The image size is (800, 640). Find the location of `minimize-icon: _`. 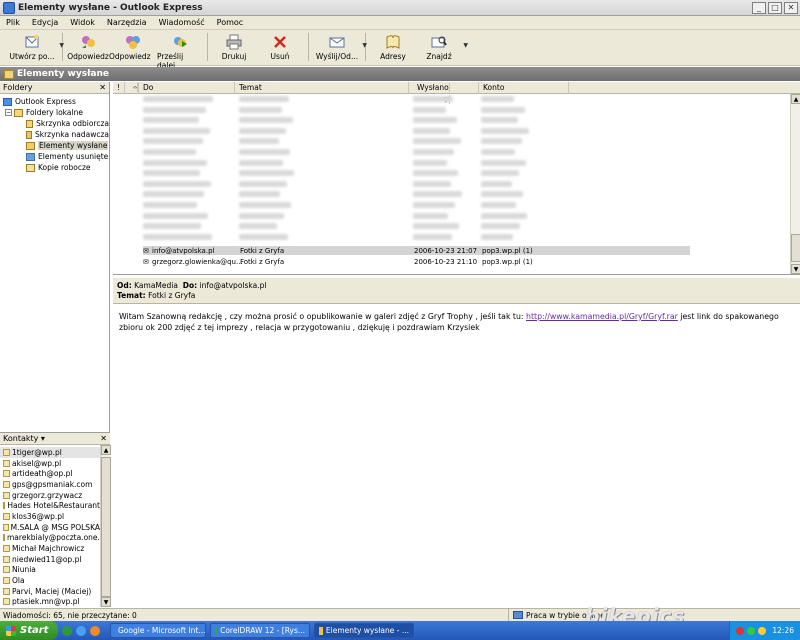

minimize-icon: _ is located at coordinates (759, 7).